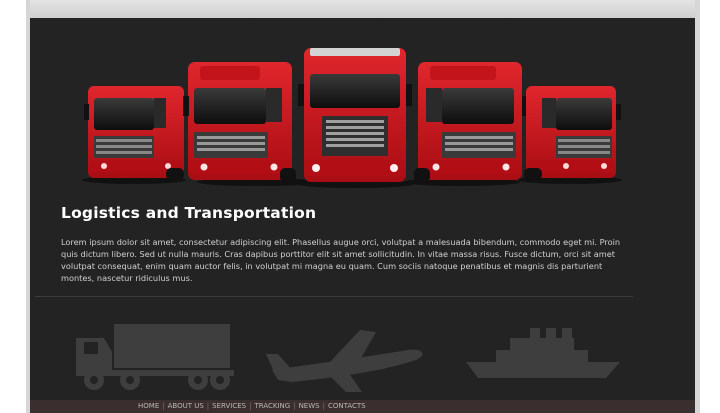  Describe the element at coordinates (543, 353) in the screenshot. I see `ship-icon` at that location.